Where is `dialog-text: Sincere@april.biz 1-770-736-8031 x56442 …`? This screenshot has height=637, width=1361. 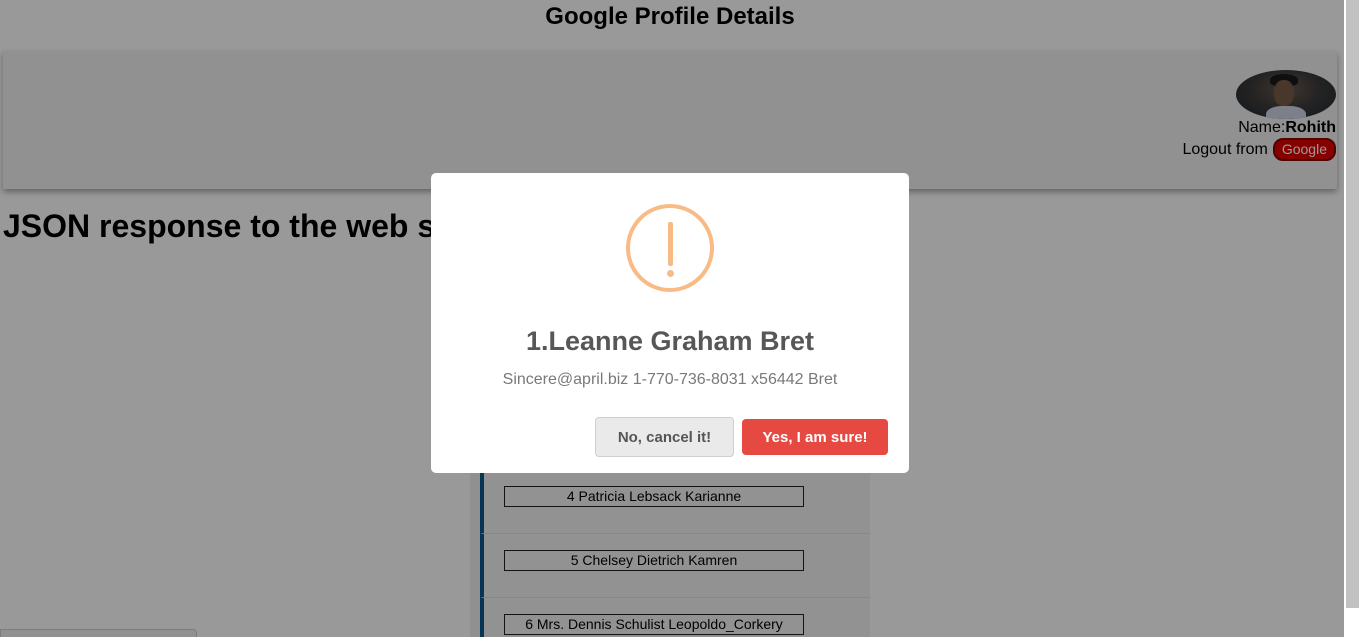
dialog-text: Sincere@april.biz 1-770-736-8031 x56442 … is located at coordinates (670, 379).